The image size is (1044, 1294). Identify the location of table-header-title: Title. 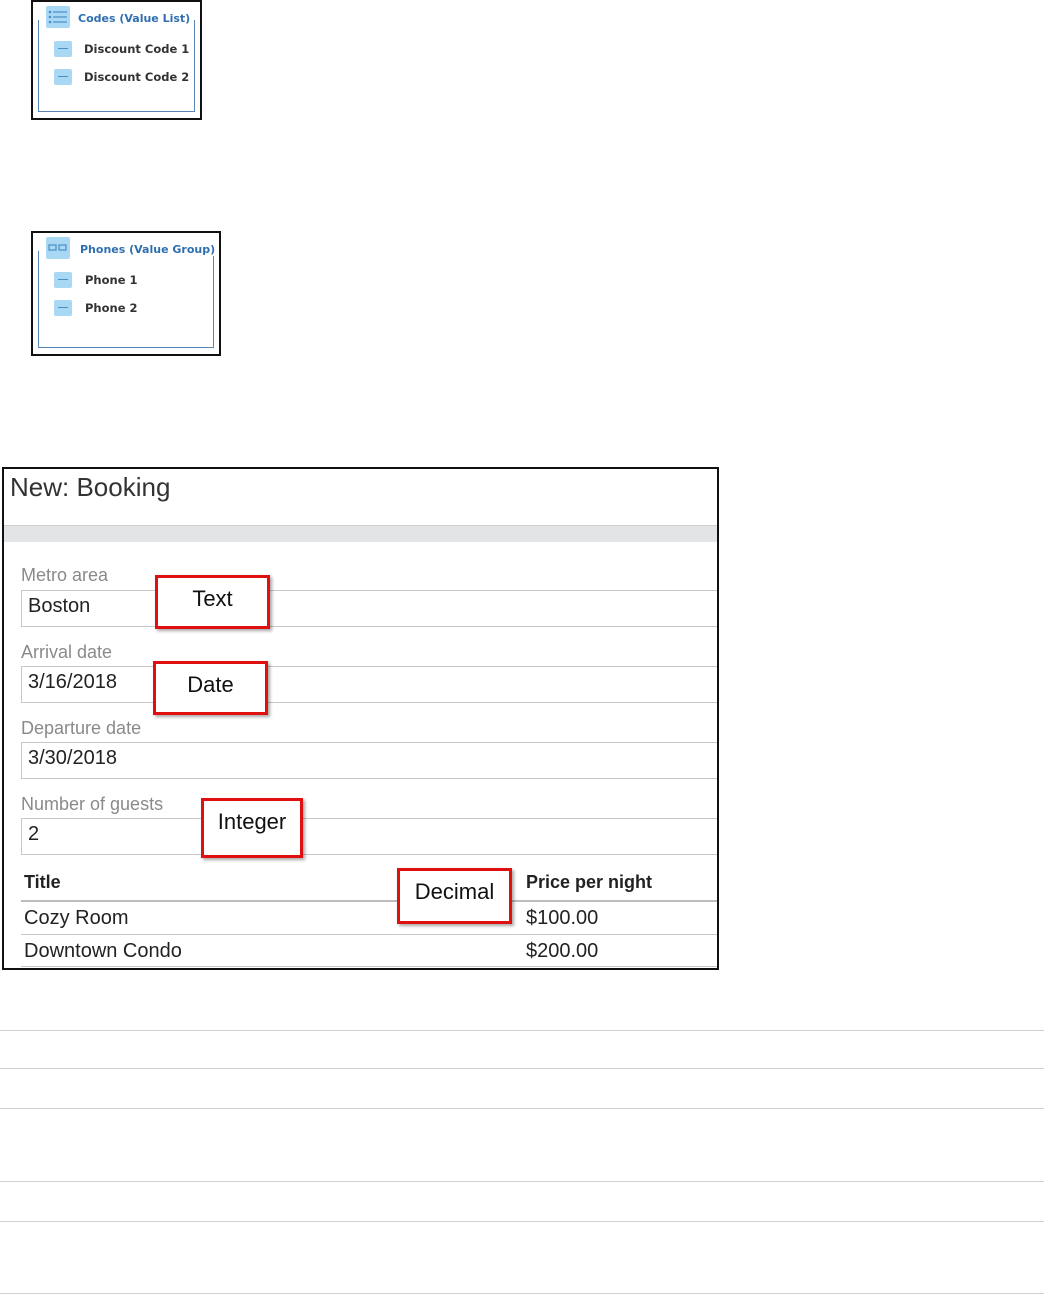
(42, 882).